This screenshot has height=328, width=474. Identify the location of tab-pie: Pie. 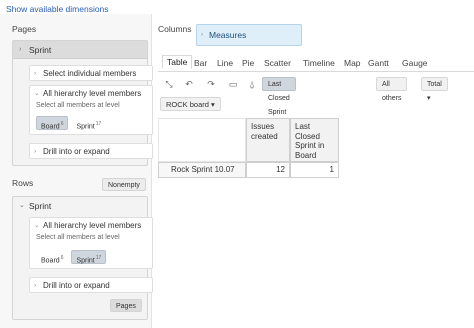
(248, 63).